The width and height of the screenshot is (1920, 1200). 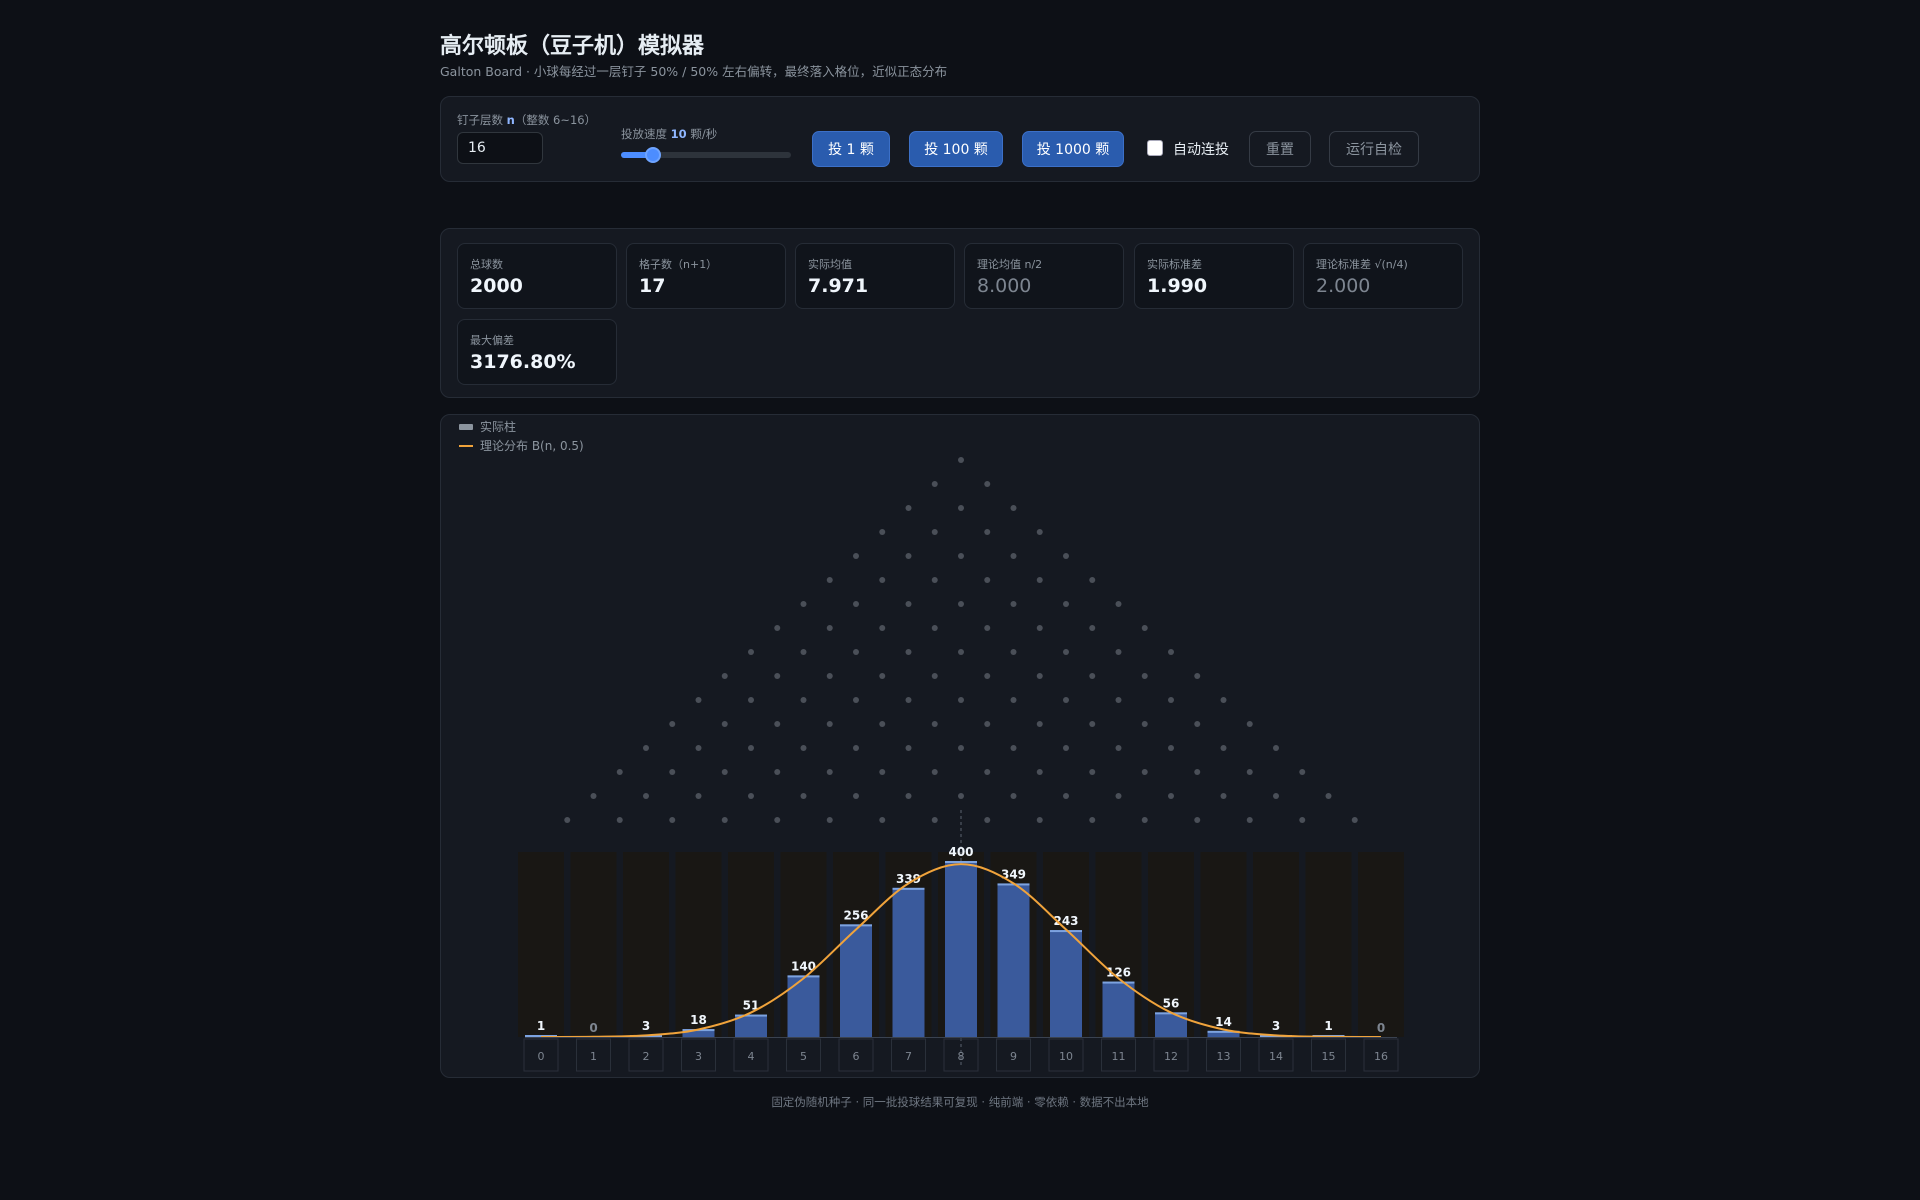 I want to click on stat-value: 1.990, so click(x=1177, y=286).